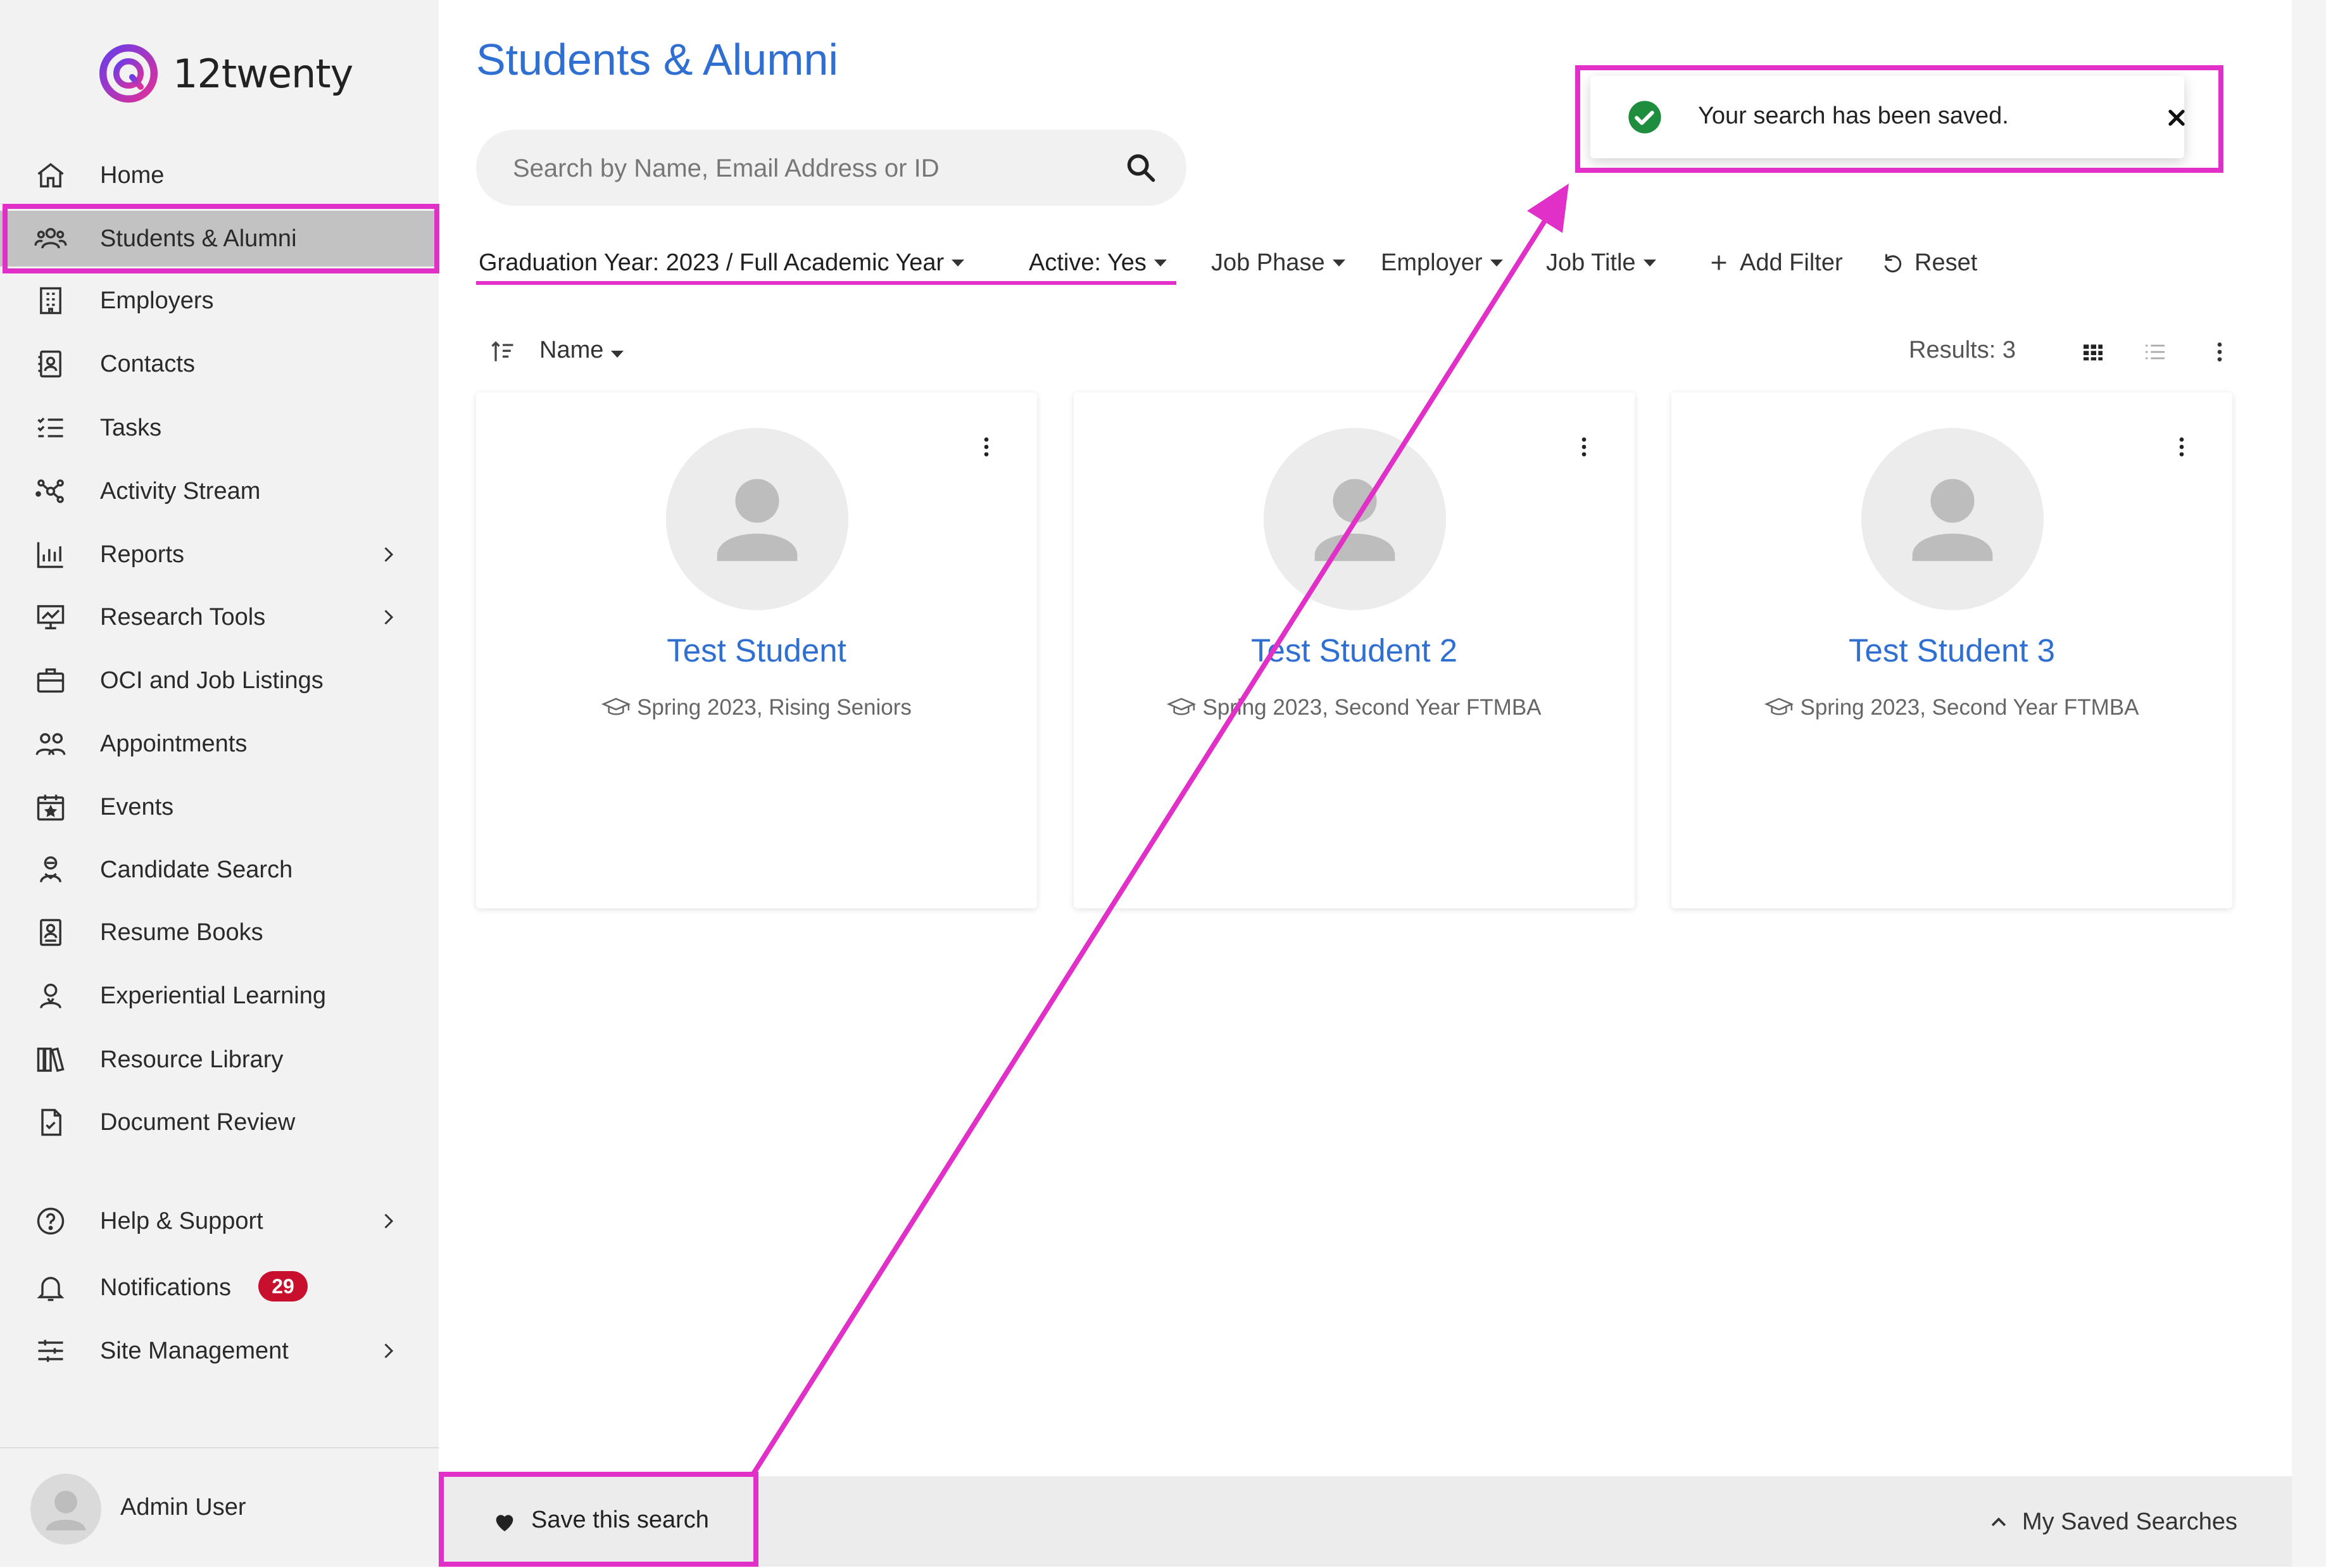 The height and width of the screenshot is (1568, 2326). What do you see at coordinates (504, 1523) in the screenshot?
I see `heart-icon` at bounding box center [504, 1523].